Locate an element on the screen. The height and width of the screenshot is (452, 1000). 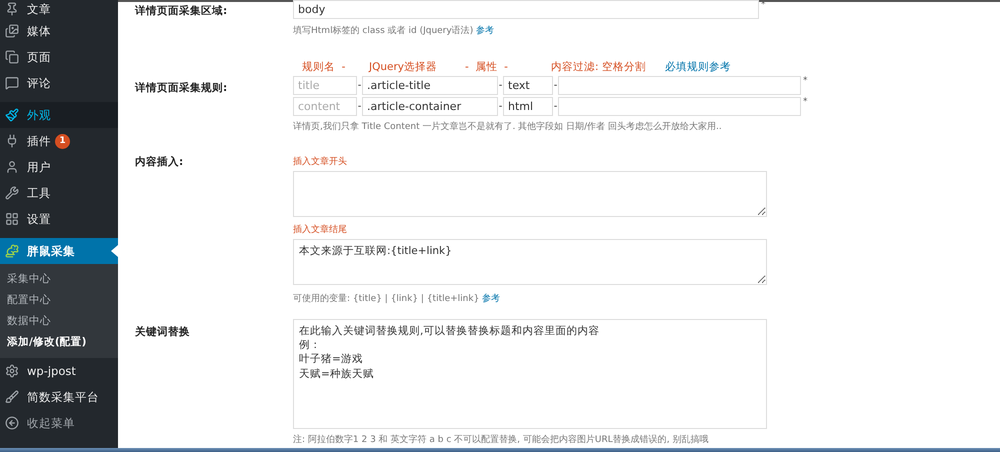
grid-icon is located at coordinates (12, 219).